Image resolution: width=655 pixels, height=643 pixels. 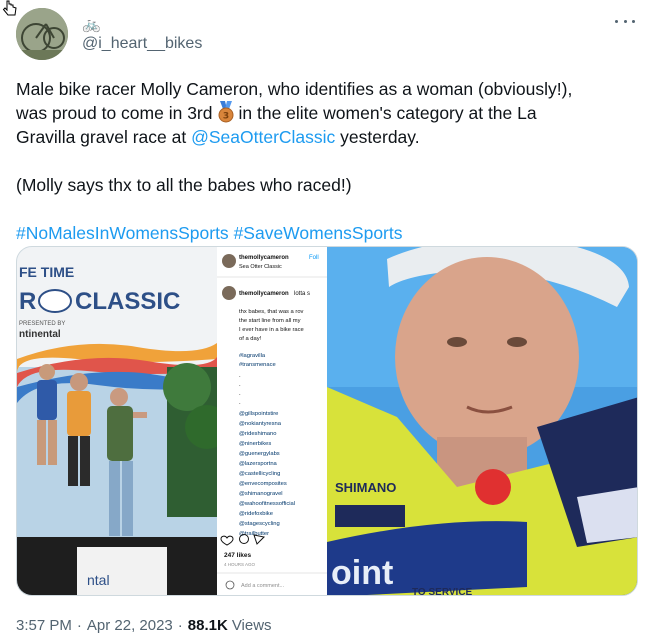 I want to click on svg-text: #lagravilla, so click(x=252, y=356).